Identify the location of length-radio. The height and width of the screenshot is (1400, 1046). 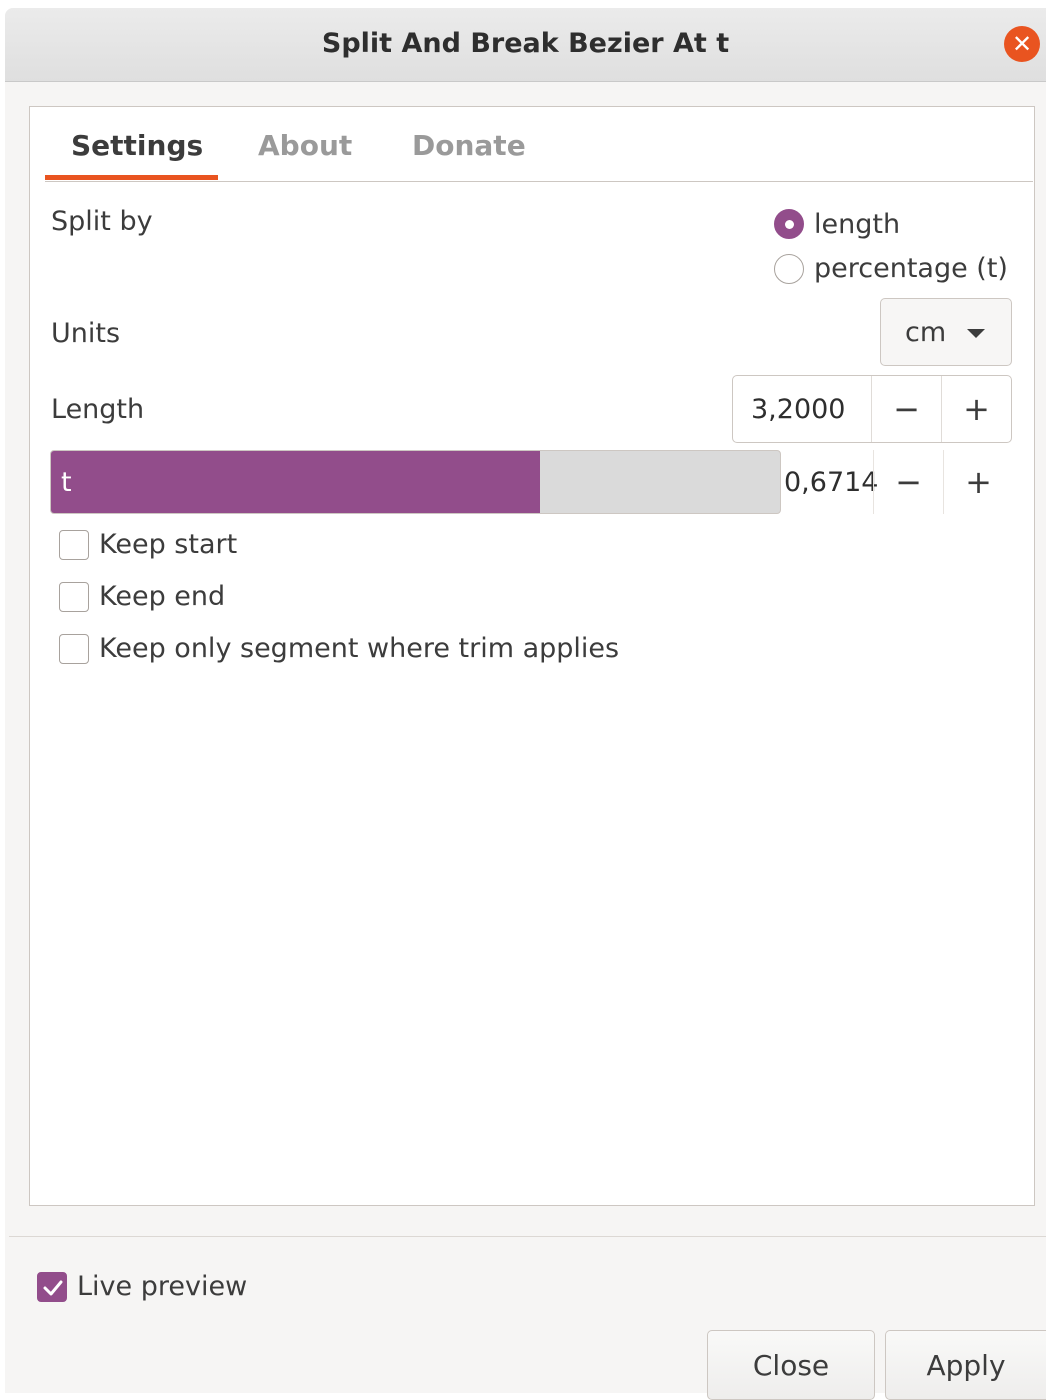
(789, 224).